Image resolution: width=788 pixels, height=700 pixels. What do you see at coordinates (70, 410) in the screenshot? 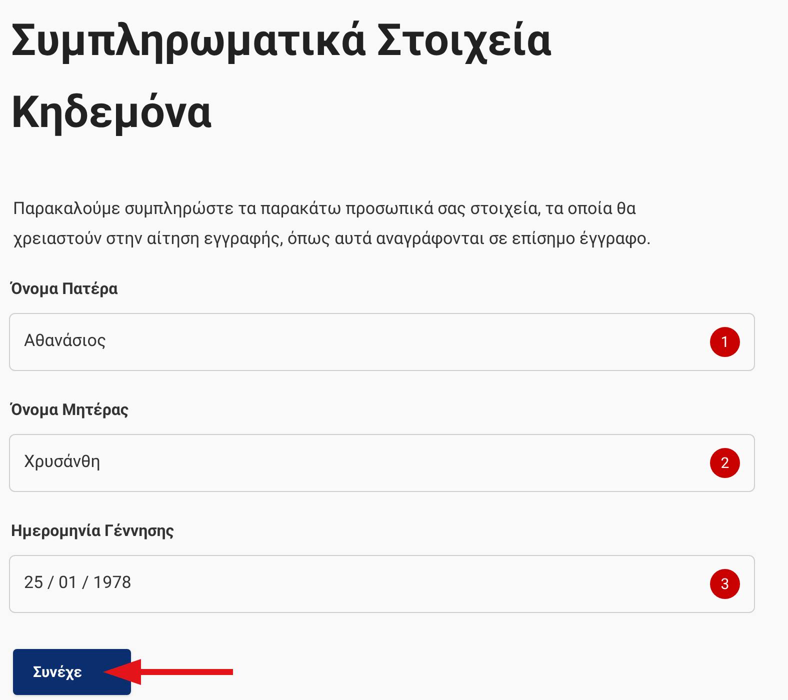
I see `field-label: Όνομα Μητέρας` at bounding box center [70, 410].